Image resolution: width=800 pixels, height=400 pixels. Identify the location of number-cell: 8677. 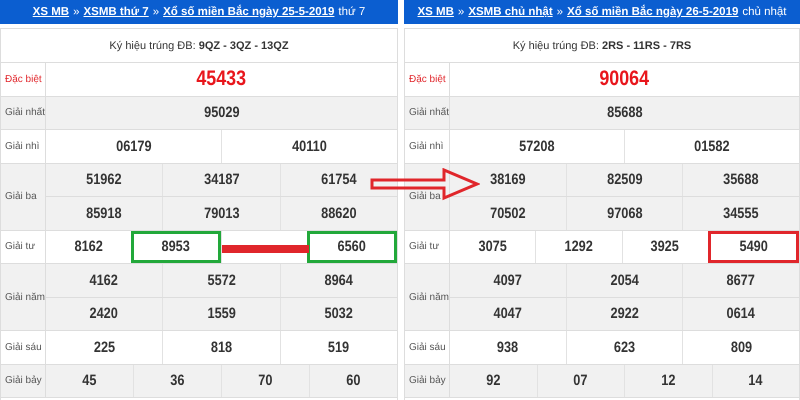
(741, 280).